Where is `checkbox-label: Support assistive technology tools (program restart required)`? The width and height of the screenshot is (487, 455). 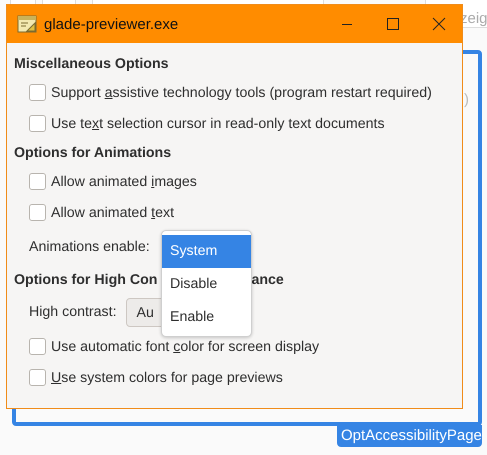 checkbox-label: Support assistive technology tools (program restart required) is located at coordinates (241, 92).